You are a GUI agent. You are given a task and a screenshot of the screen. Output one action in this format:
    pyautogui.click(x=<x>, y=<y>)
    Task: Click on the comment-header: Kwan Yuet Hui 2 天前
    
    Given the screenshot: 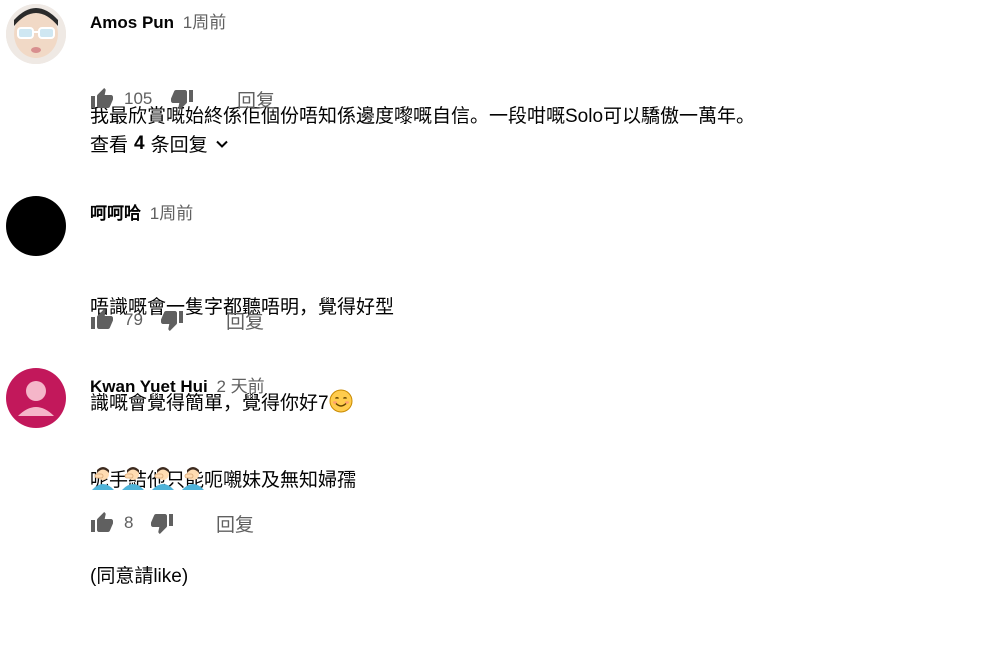 What is the action you would take?
    pyautogui.click(x=177, y=384)
    